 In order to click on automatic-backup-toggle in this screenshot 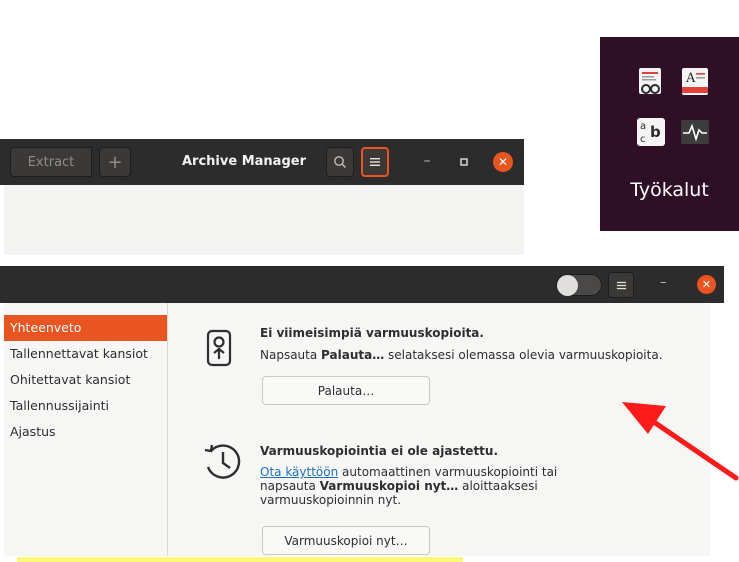, I will do `click(579, 285)`.